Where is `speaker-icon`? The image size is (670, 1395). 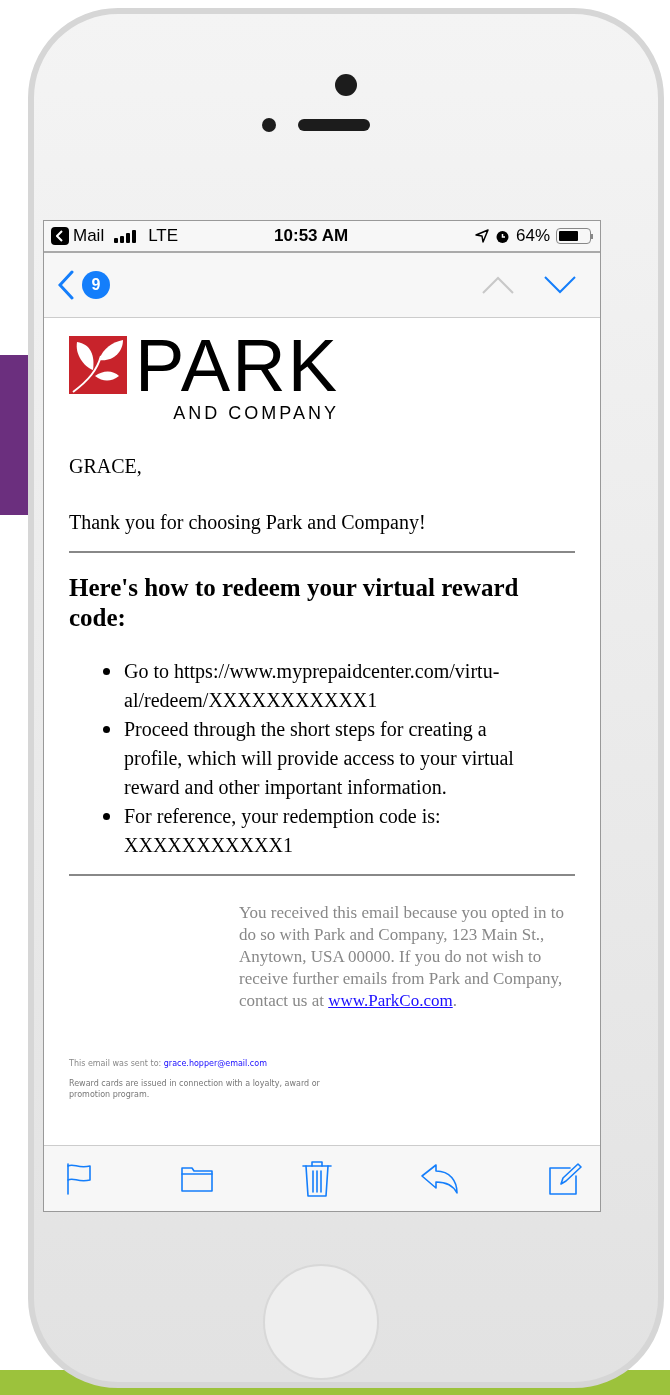
speaker-icon is located at coordinates (334, 125).